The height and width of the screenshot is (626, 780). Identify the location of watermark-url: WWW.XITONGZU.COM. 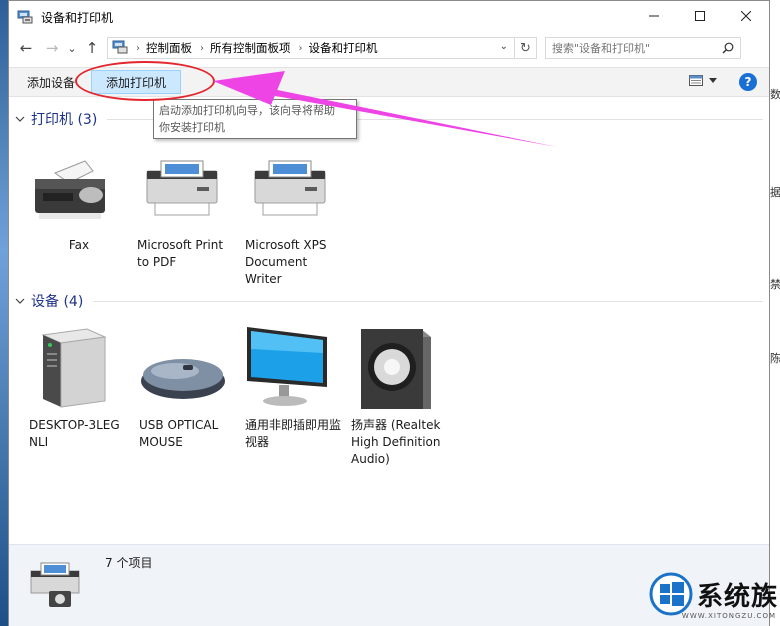
(728, 616).